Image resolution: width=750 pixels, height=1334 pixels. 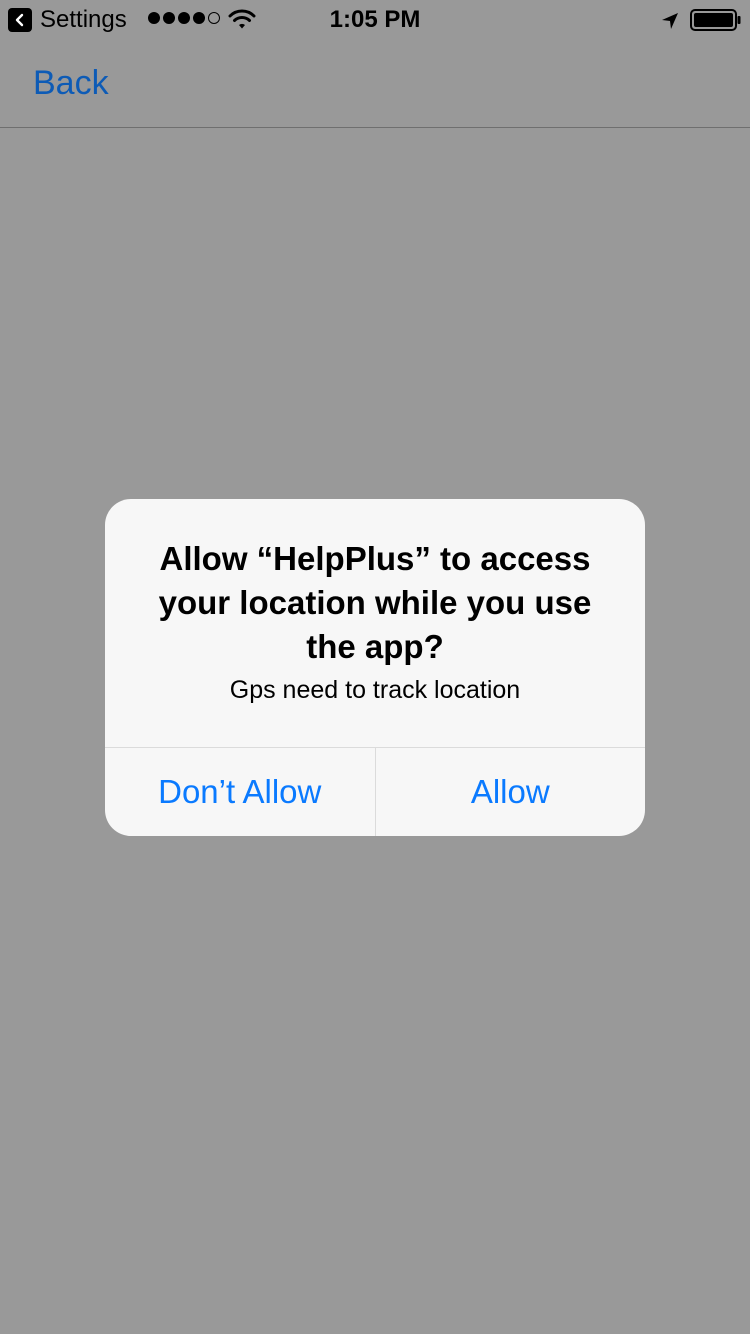 I want to click on allow-button: Allow, so click(x=511, y=792).